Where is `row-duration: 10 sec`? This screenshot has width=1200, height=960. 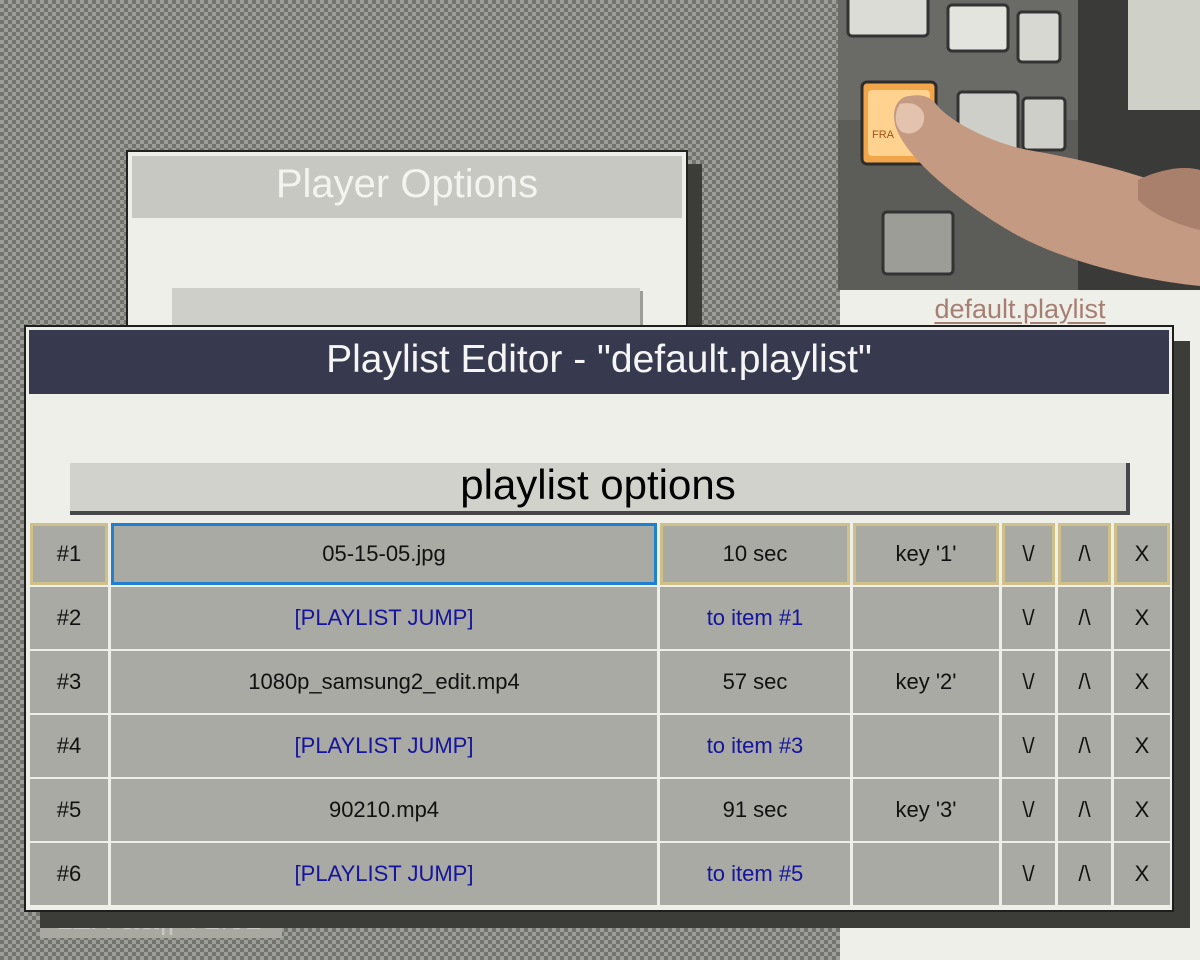 row-duration: 10 sec is located at coordinates (755, 554).